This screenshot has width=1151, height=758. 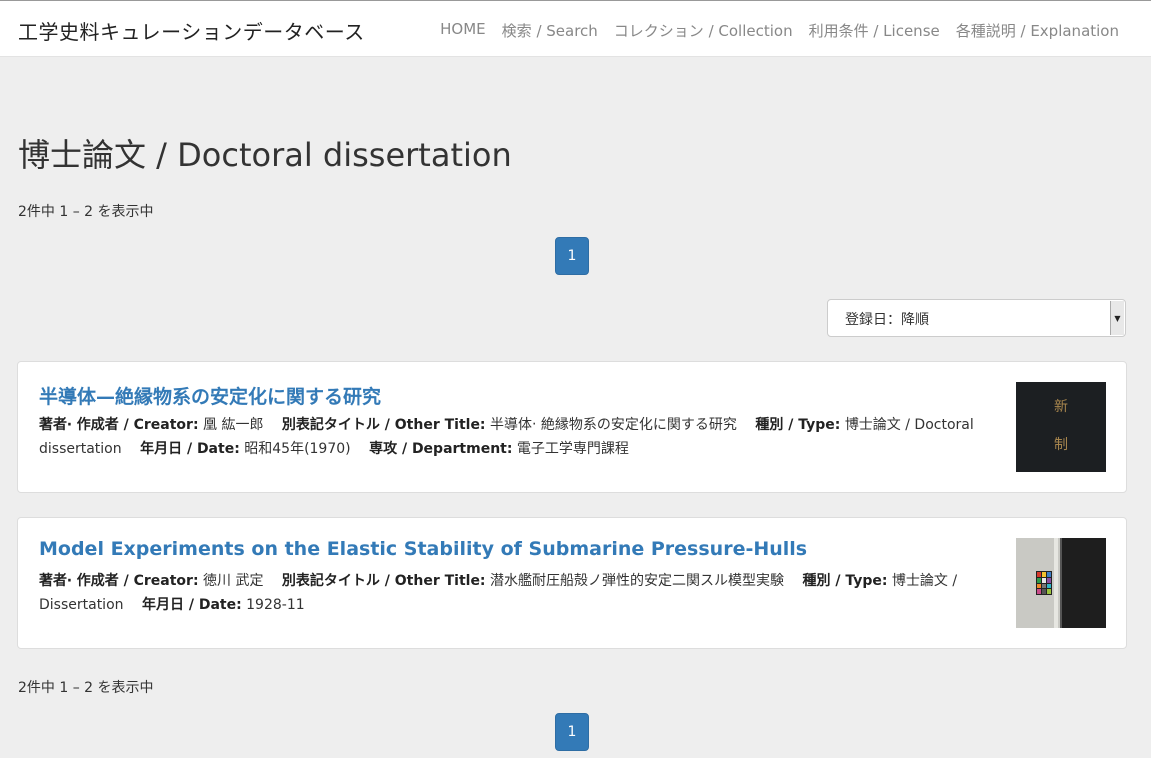 I want to click on sort-select: 登録日：降順 ▼, so click(x=976, y=318).